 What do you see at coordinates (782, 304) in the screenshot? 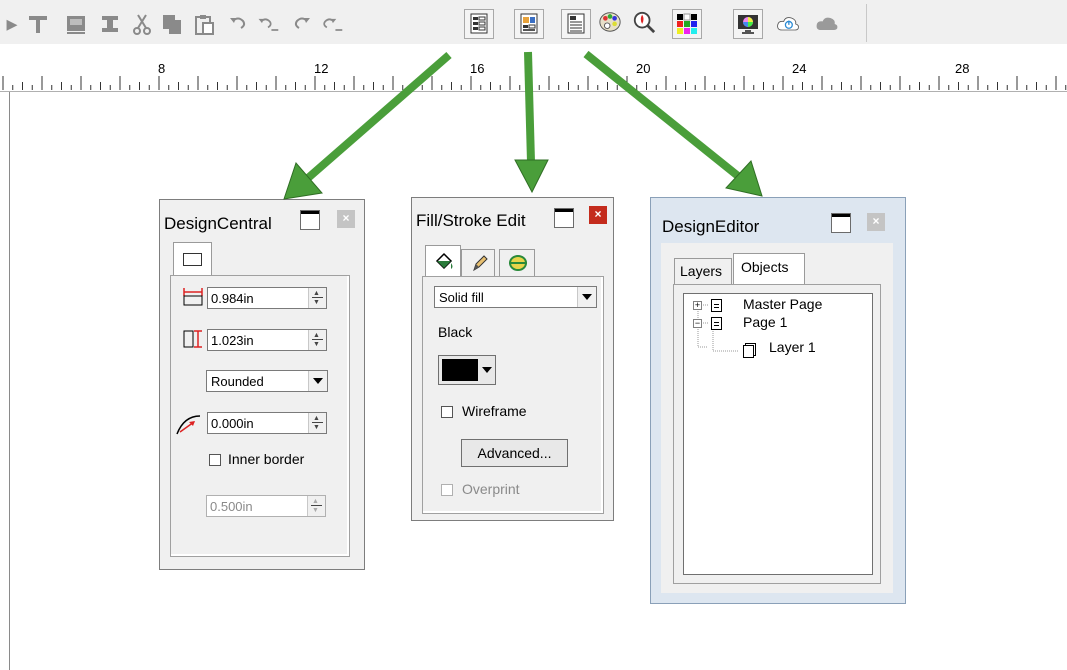
I see `tree-item-master-page: Master Page` at bounding box center [782, 304].